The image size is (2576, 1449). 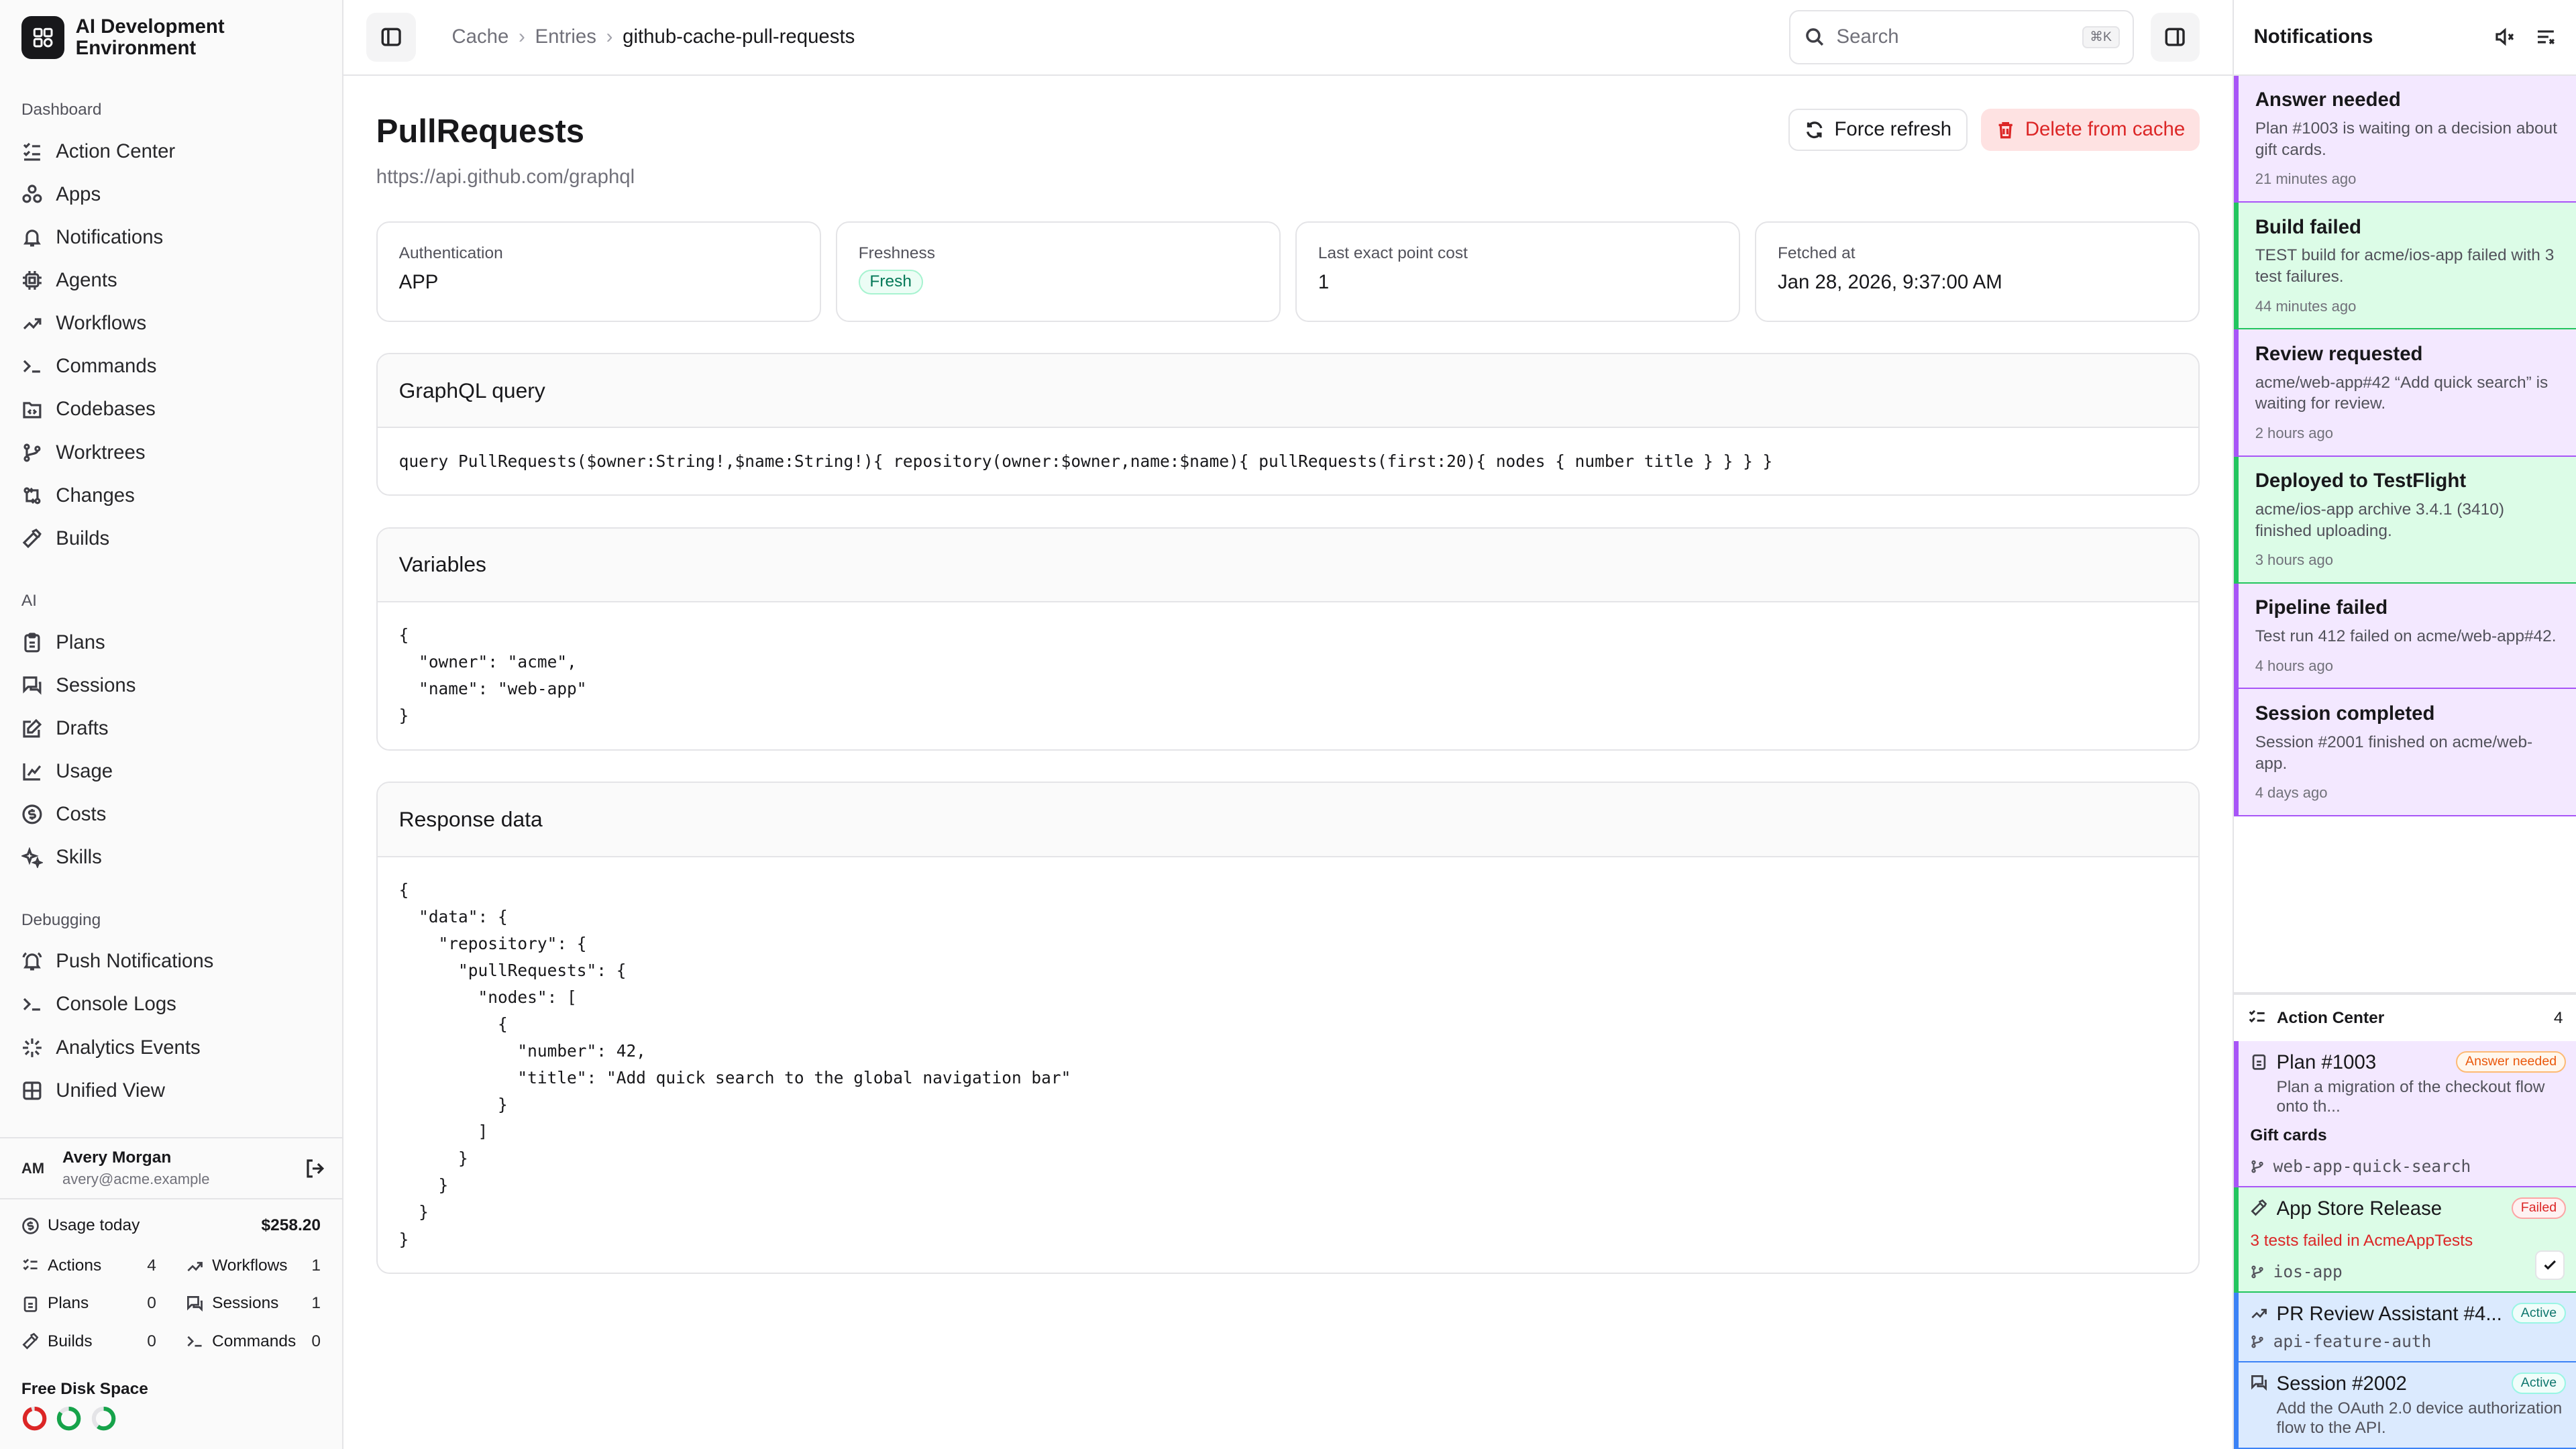 What do you see at coordinates (1962, 36) in the screenshot?
I see `search-input: Search ⌘K` at bounding box center [1962, 36].